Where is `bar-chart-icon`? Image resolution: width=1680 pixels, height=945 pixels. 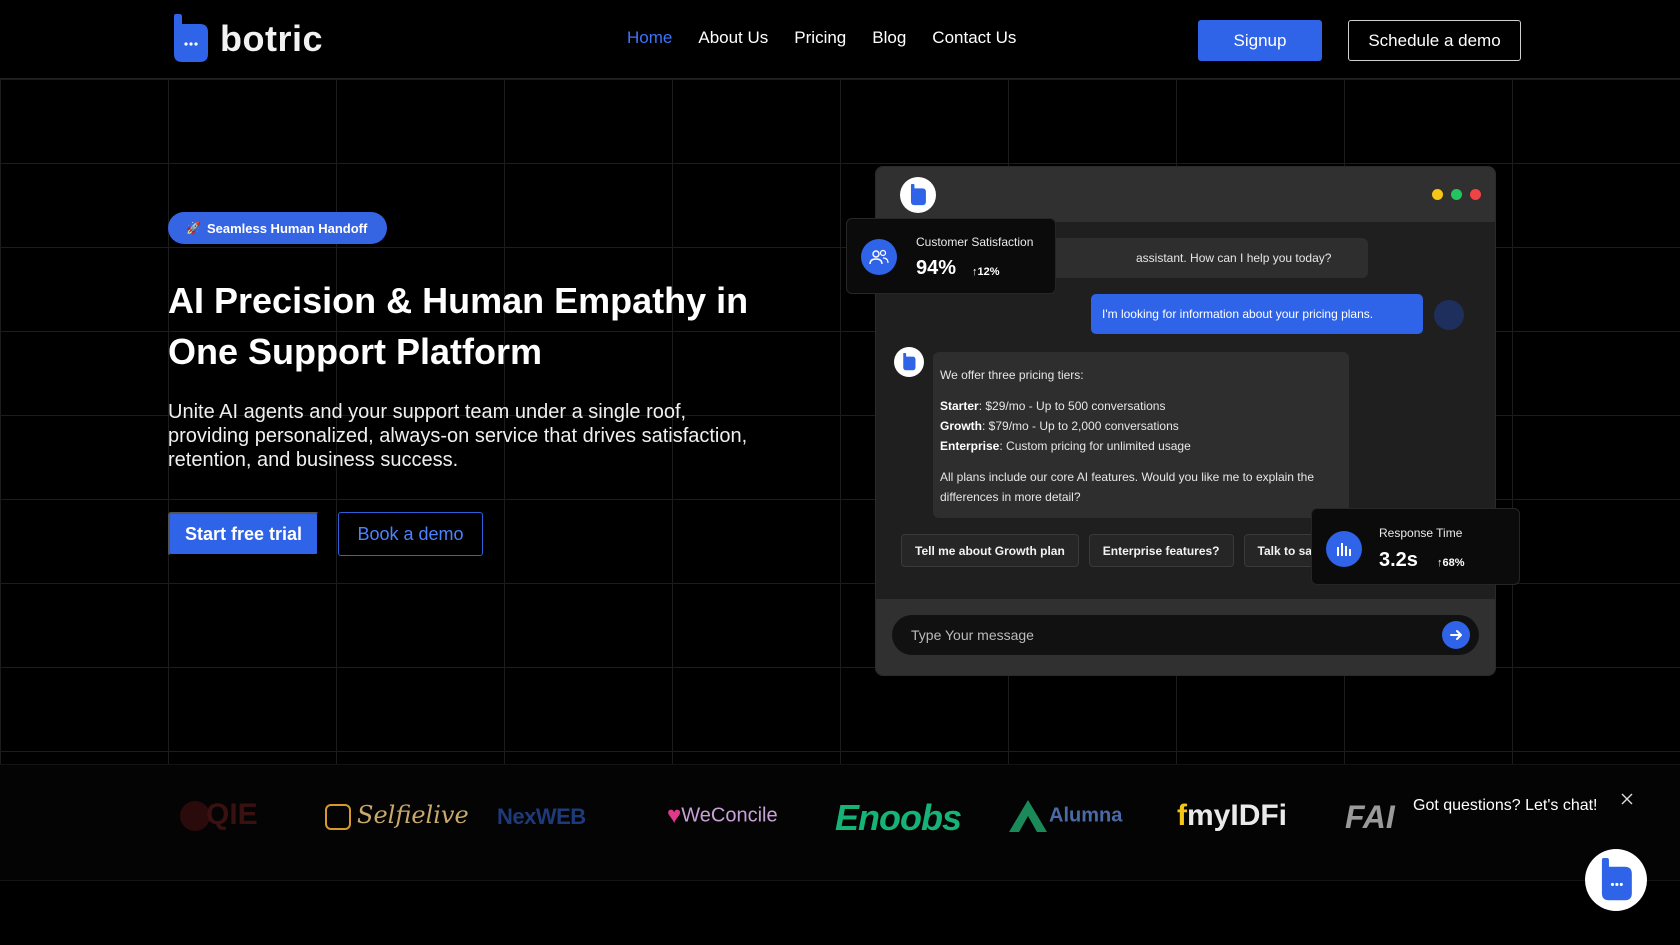
bar-chart-icon is located at coordinates (1344, 549).